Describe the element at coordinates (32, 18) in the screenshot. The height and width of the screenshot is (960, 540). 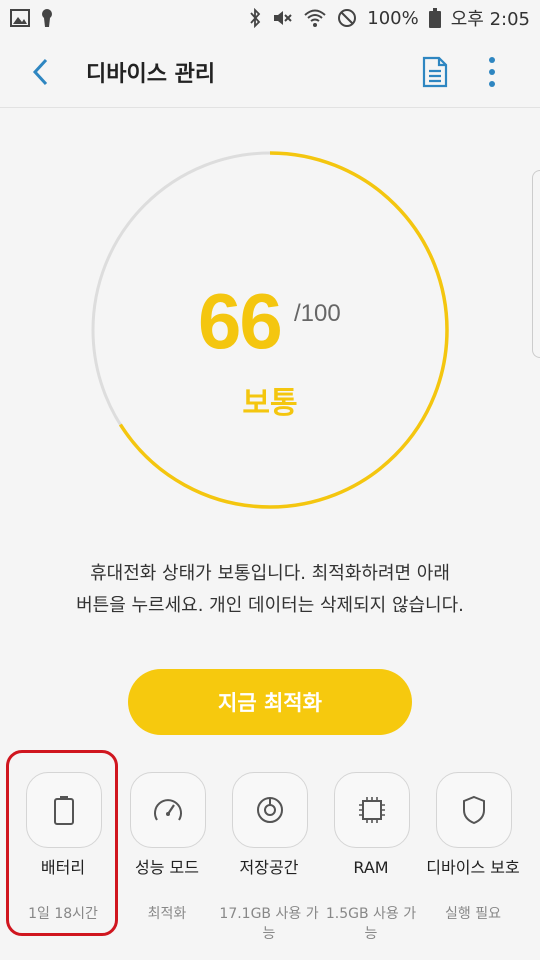
I see `status-left` at that location.